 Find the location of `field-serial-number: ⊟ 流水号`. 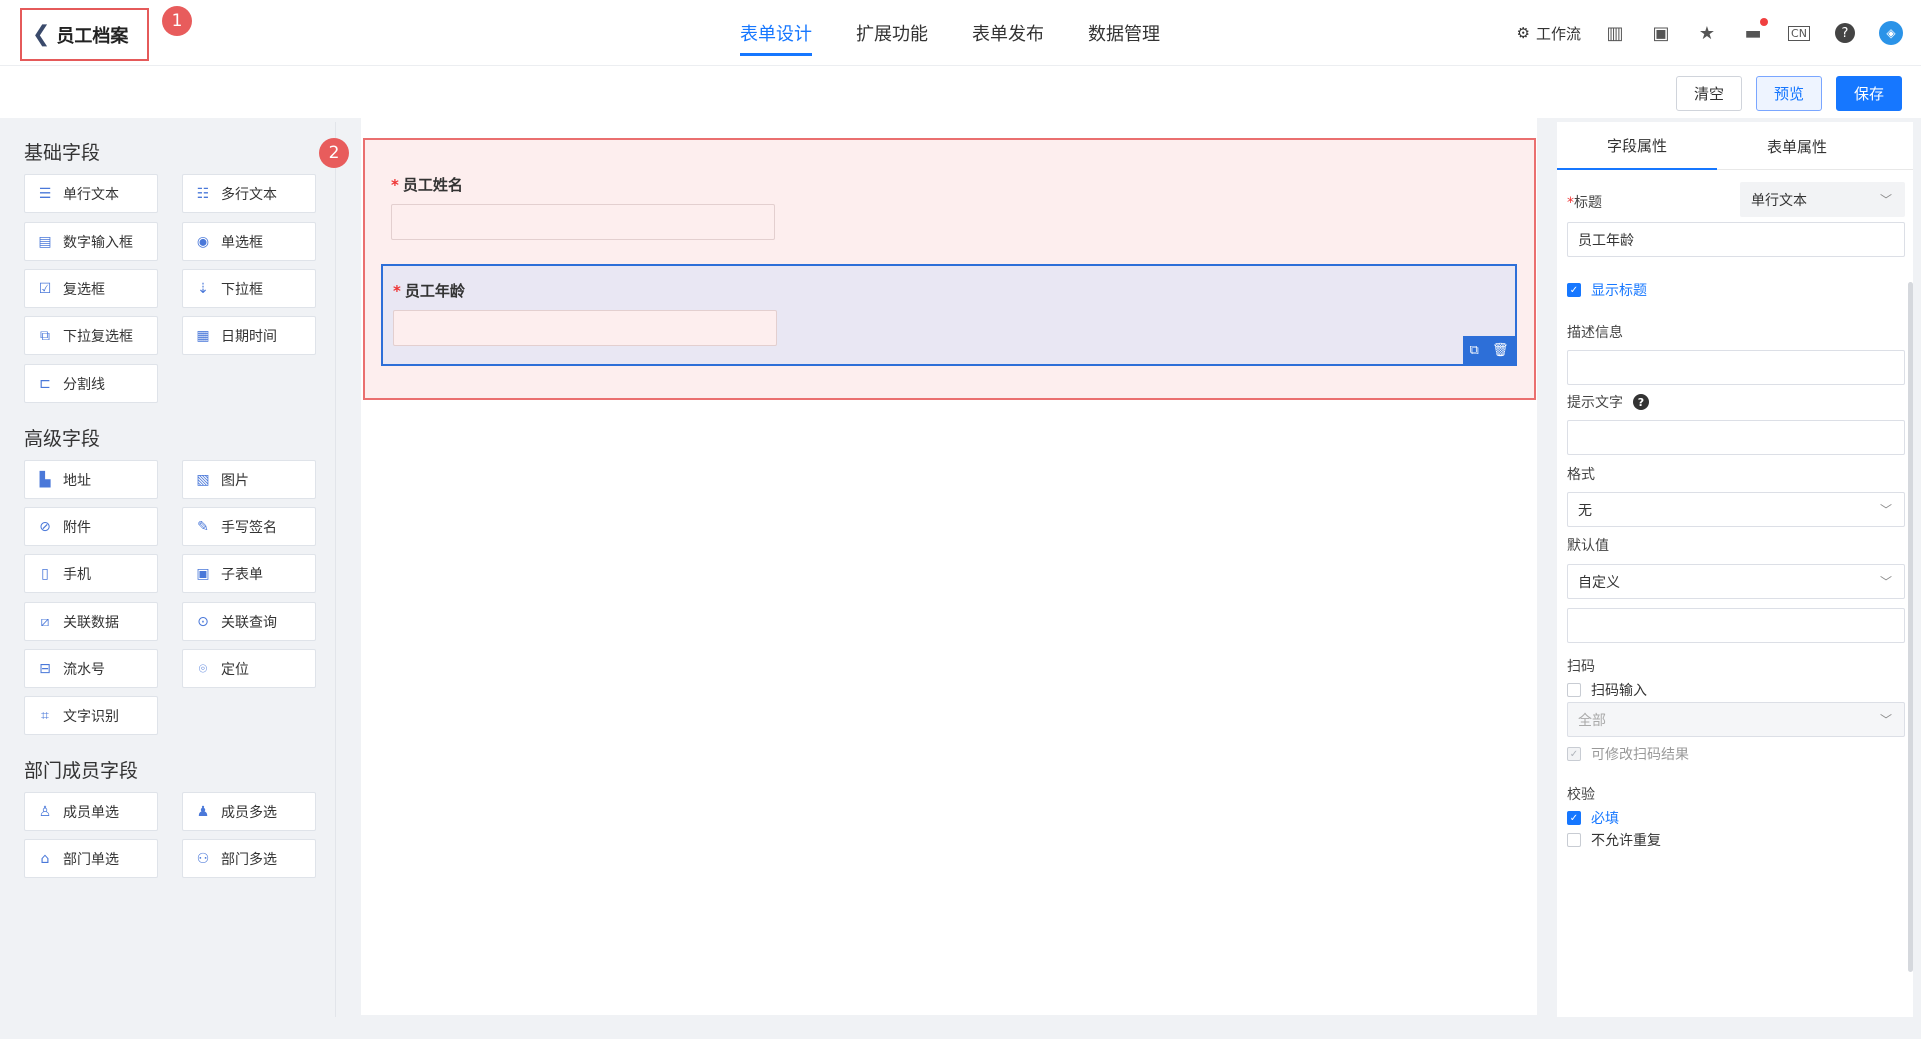

field-serial-number: ⊟ 流水号 is located at coordinates (91, 668).